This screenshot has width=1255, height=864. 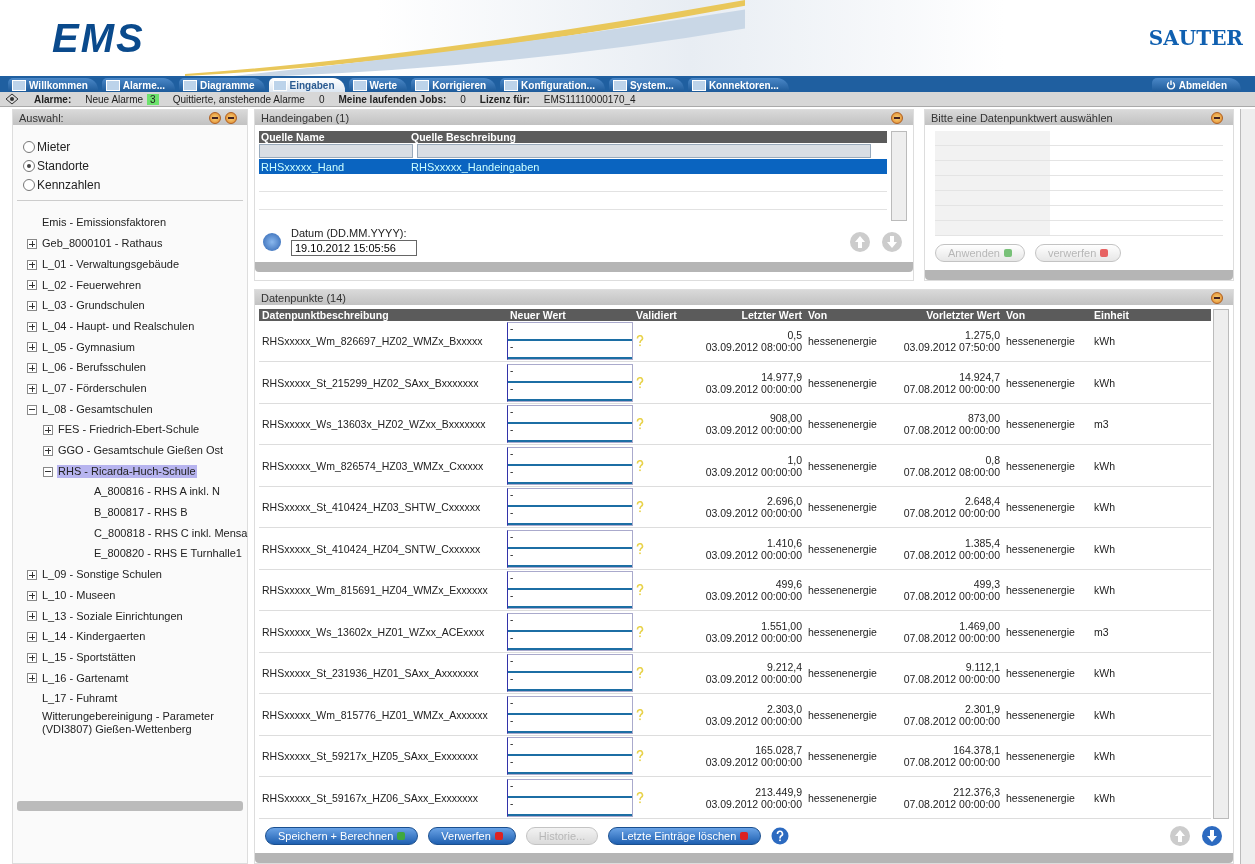 What do you see at coordinates (118, 326) in the screenshot?
I see `tree-item: L_04 - Haupt- und Realschulen` at bounding box center [118, 326].